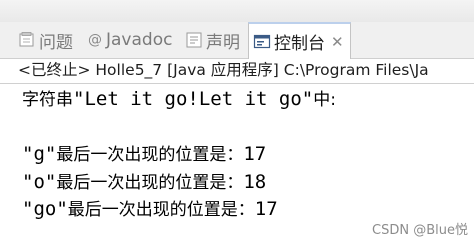 This screenshot has height=242, width=474. I want to click on tab-console-label: 控制台, so click(299, 44).